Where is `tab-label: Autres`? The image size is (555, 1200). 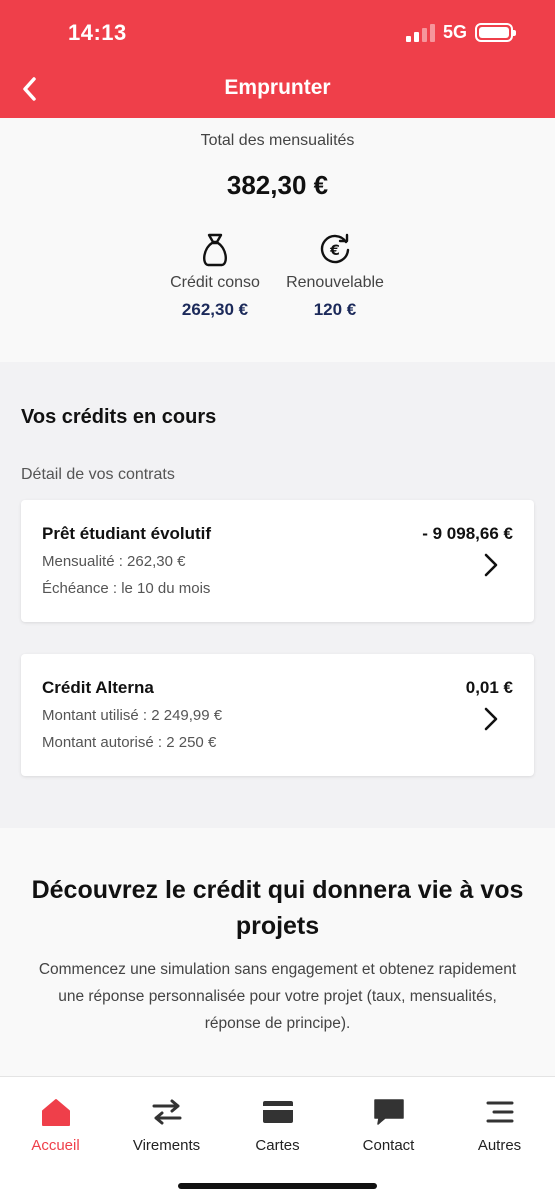
tab-label: Autres is located at coordinates (499, 1145).